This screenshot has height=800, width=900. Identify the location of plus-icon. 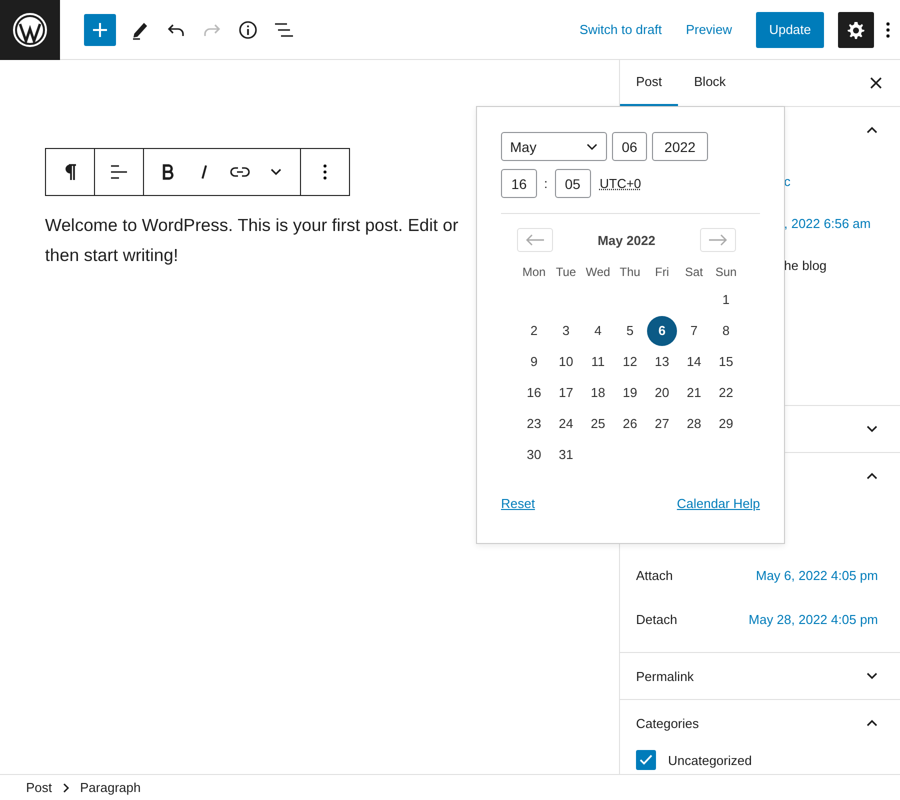
(100, 29).